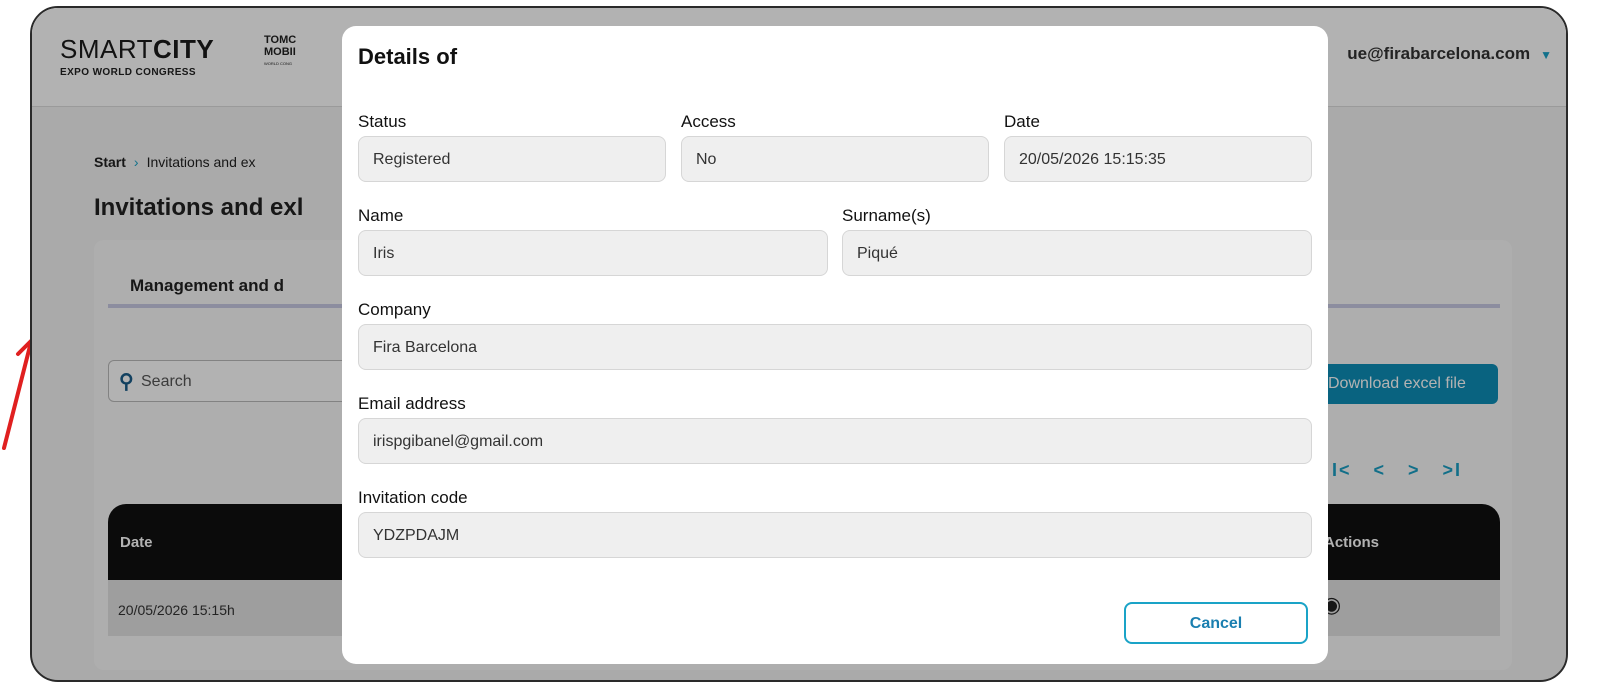 The image size is (1603, 694). What do you see at coordinates (412, 403) in the screenshot?
I see `email-label: Email address` at bounding box center [412, 403].